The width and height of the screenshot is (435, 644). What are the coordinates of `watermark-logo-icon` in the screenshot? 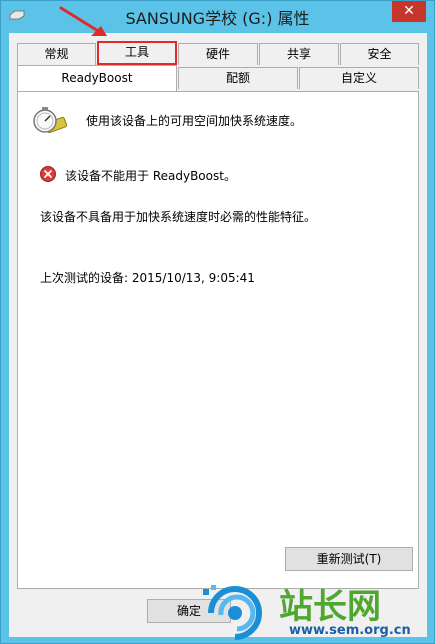 It's located at (232, 612).